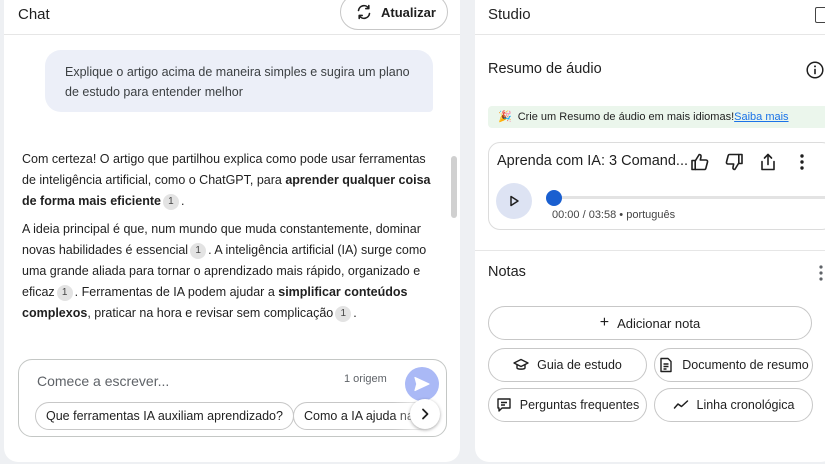 The width and height of the screenshot is (825, 464). I want to click on faq-button: Perguntas frequentes, so click(567, 405).